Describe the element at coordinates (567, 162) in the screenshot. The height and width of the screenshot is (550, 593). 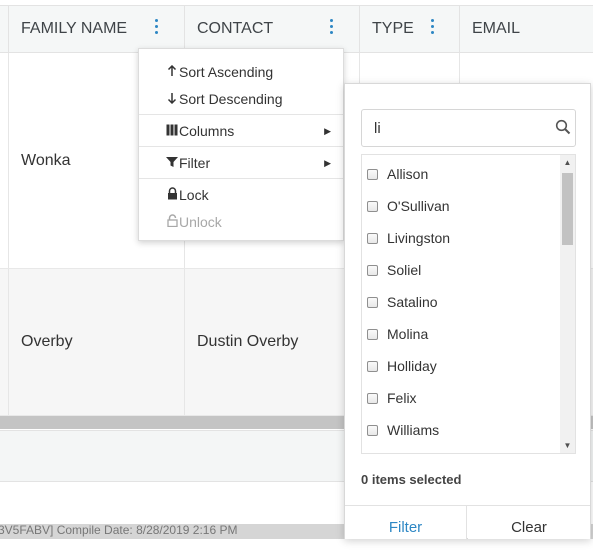
I see `scroll-up-icon: ▲` at that location.